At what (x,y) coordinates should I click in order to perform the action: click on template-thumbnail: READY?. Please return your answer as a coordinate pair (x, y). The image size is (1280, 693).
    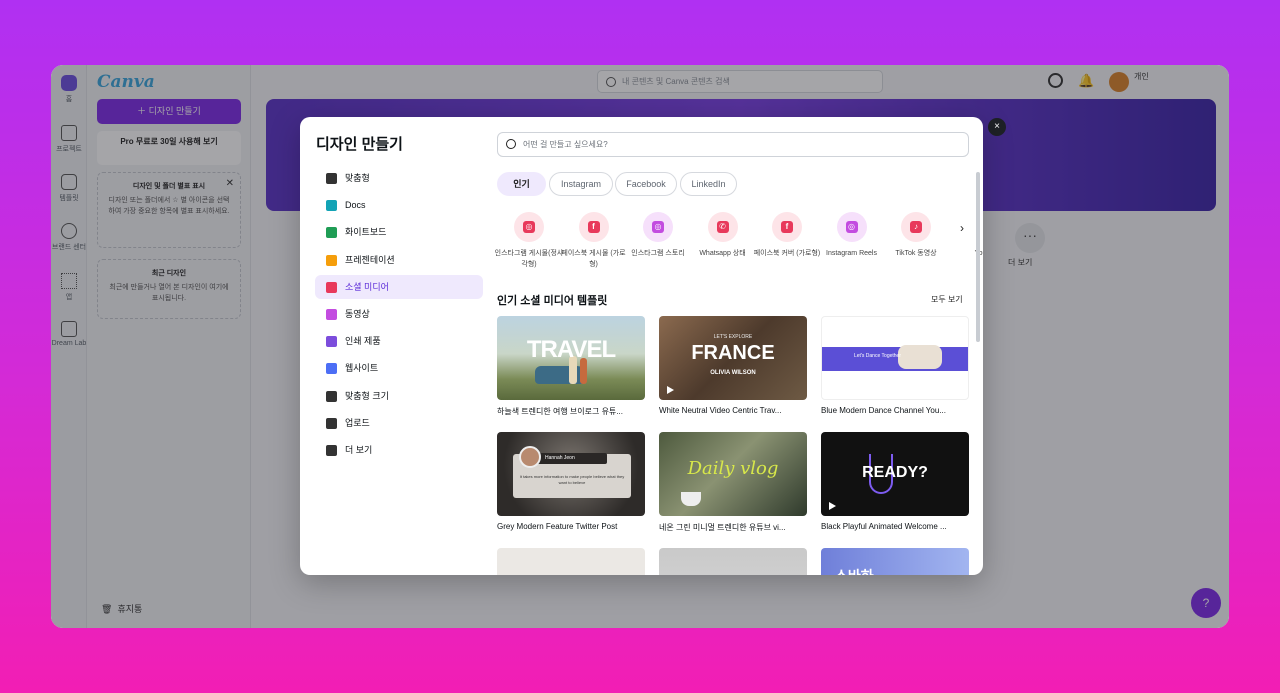
    Looking at the image, I should click on (895, 474).